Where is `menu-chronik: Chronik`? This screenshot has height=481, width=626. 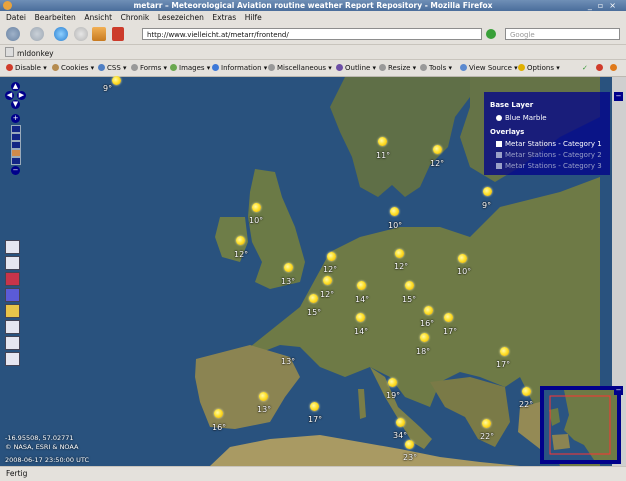
menu-chronik: Chronik is located at coordinates (135, 17).